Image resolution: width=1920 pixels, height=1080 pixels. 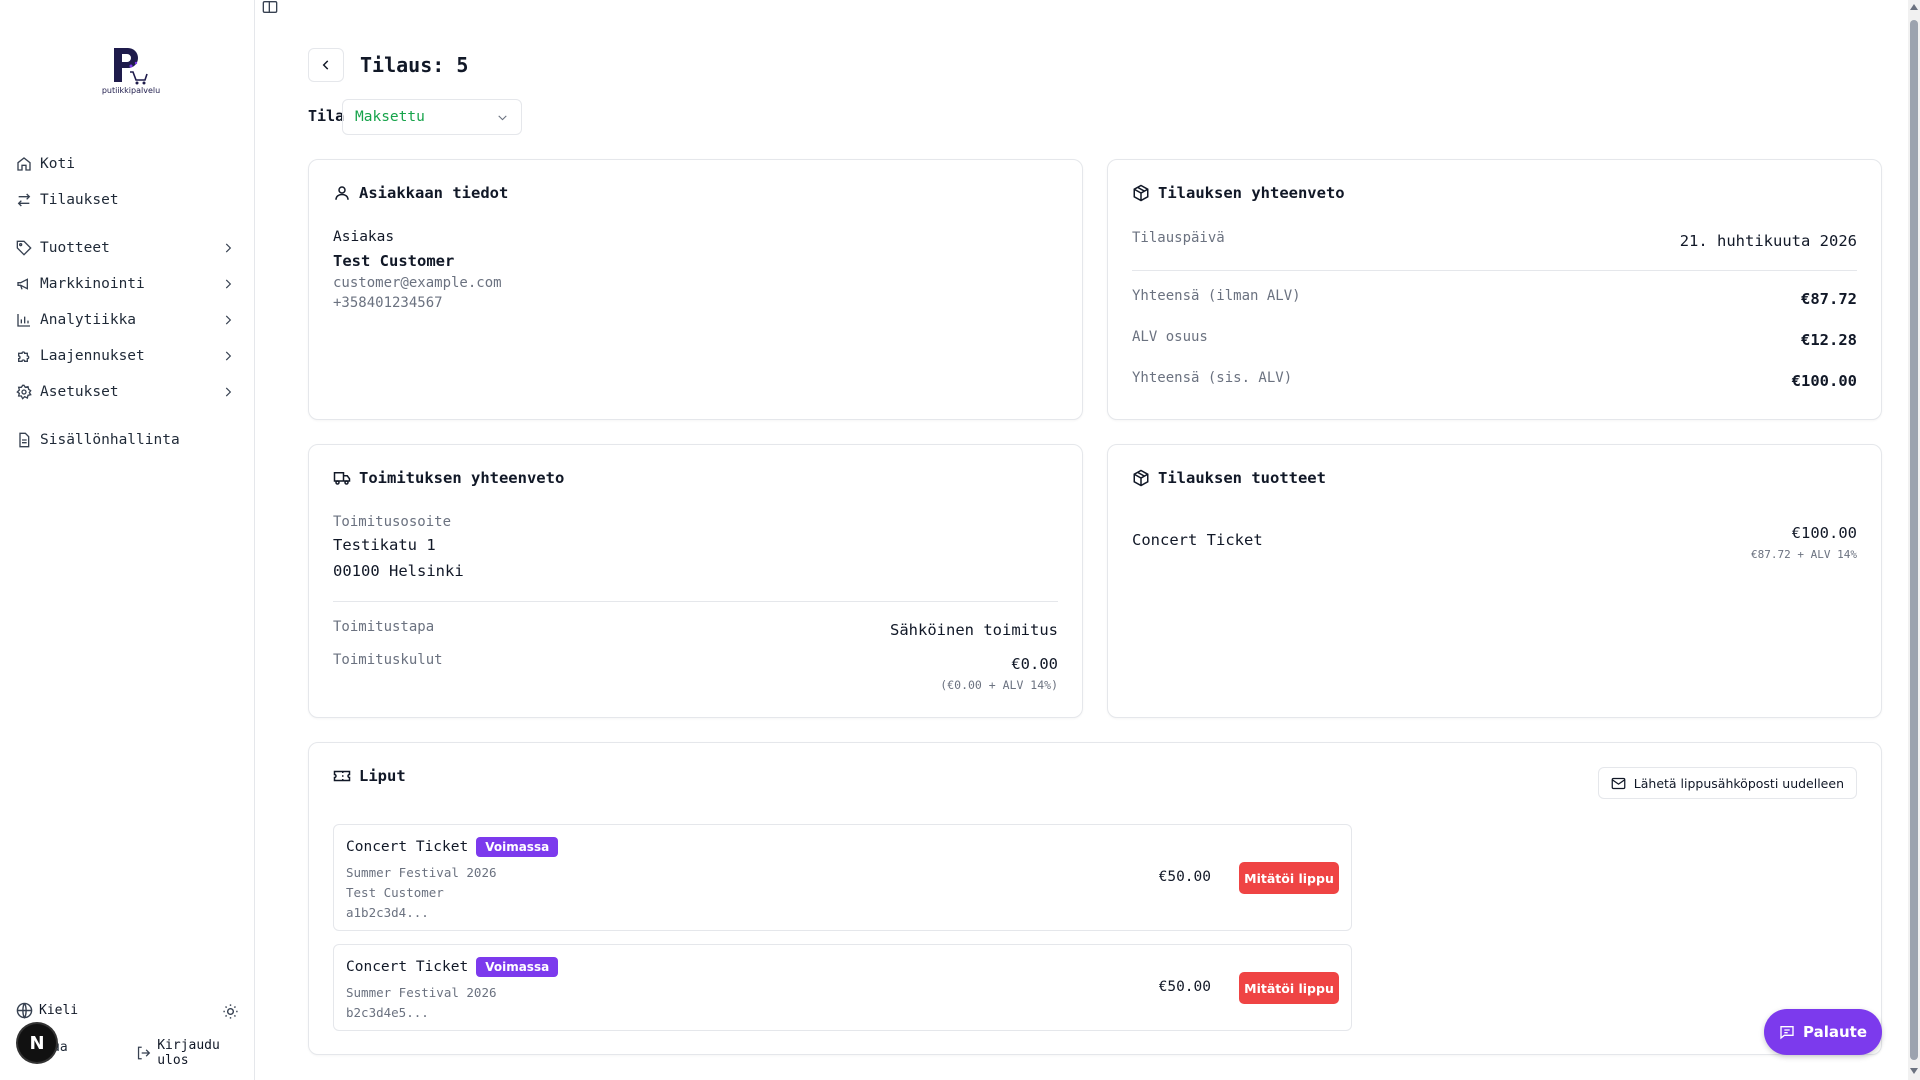 I want to click on package-icon, so click(x=1141, y=478).